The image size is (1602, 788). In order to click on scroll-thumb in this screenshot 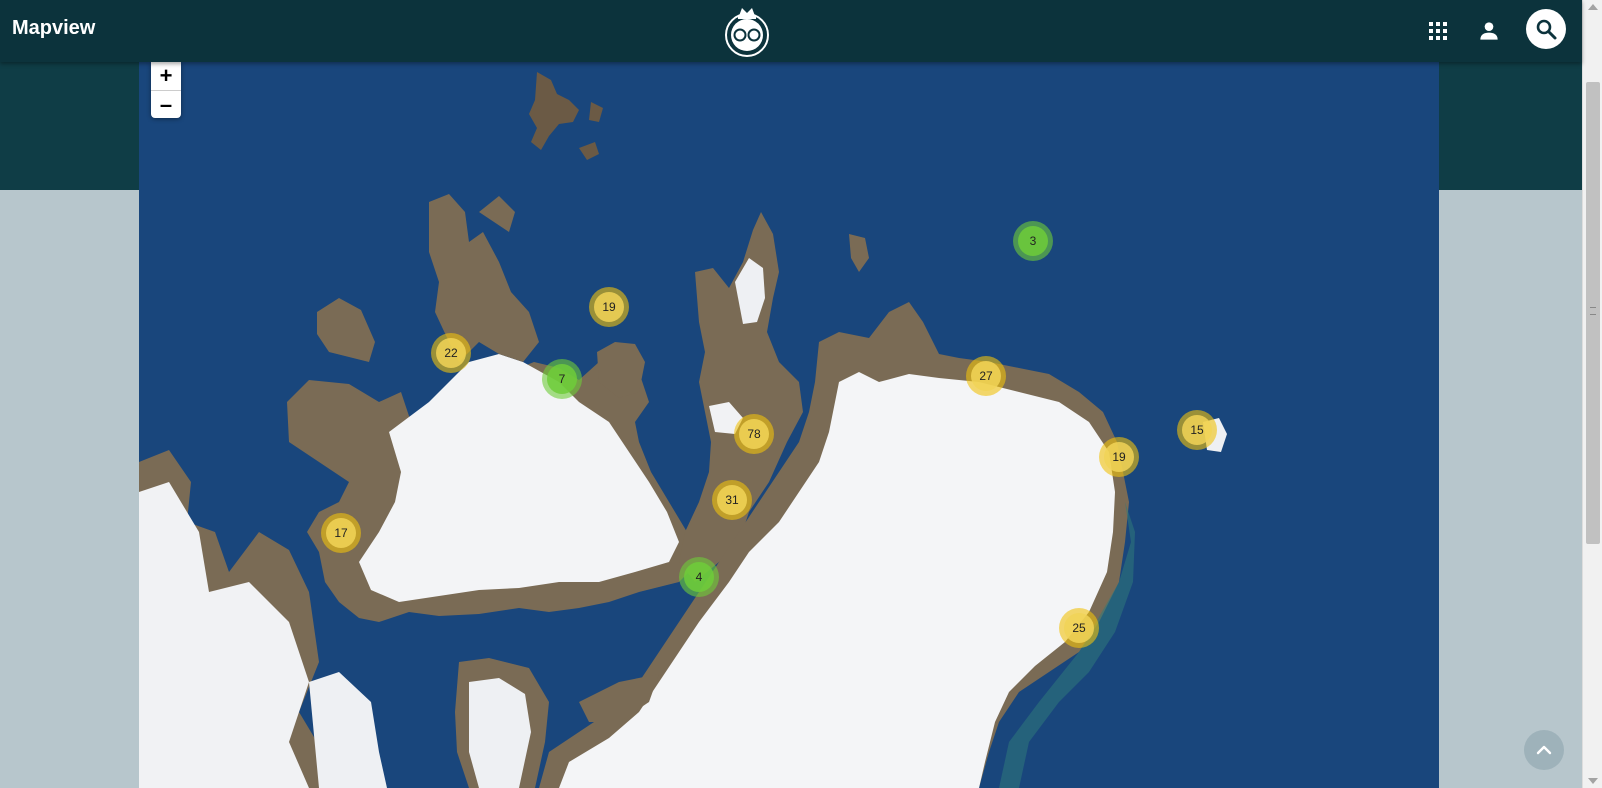, I will do `click(1593, 313)`.